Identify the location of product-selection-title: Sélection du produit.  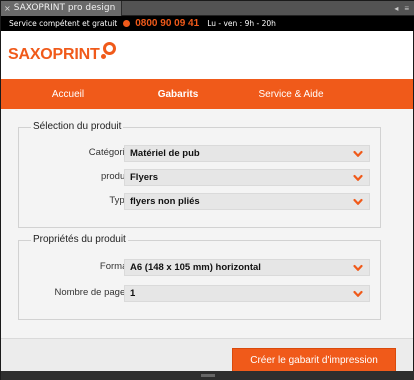
(77, 126).